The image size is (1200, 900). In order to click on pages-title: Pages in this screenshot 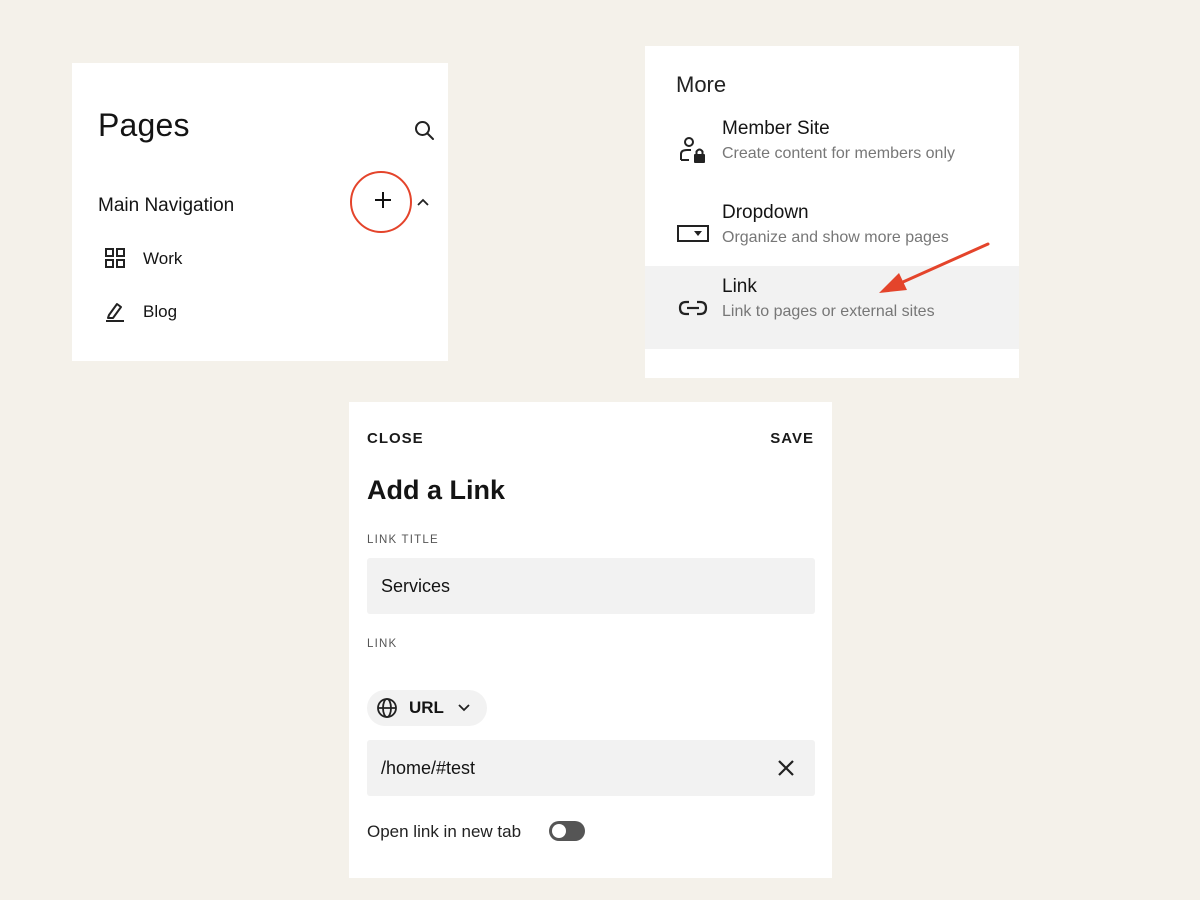, I will do `click(144, 125)`.